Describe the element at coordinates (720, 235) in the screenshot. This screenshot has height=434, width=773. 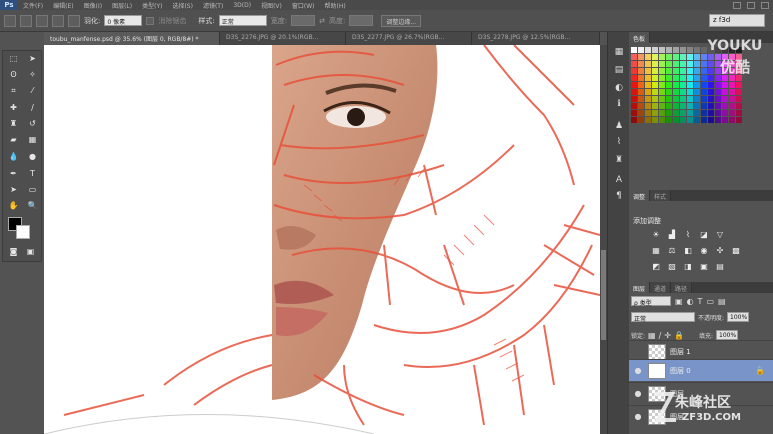
I see `vibrance-icon: ▽` at that location.